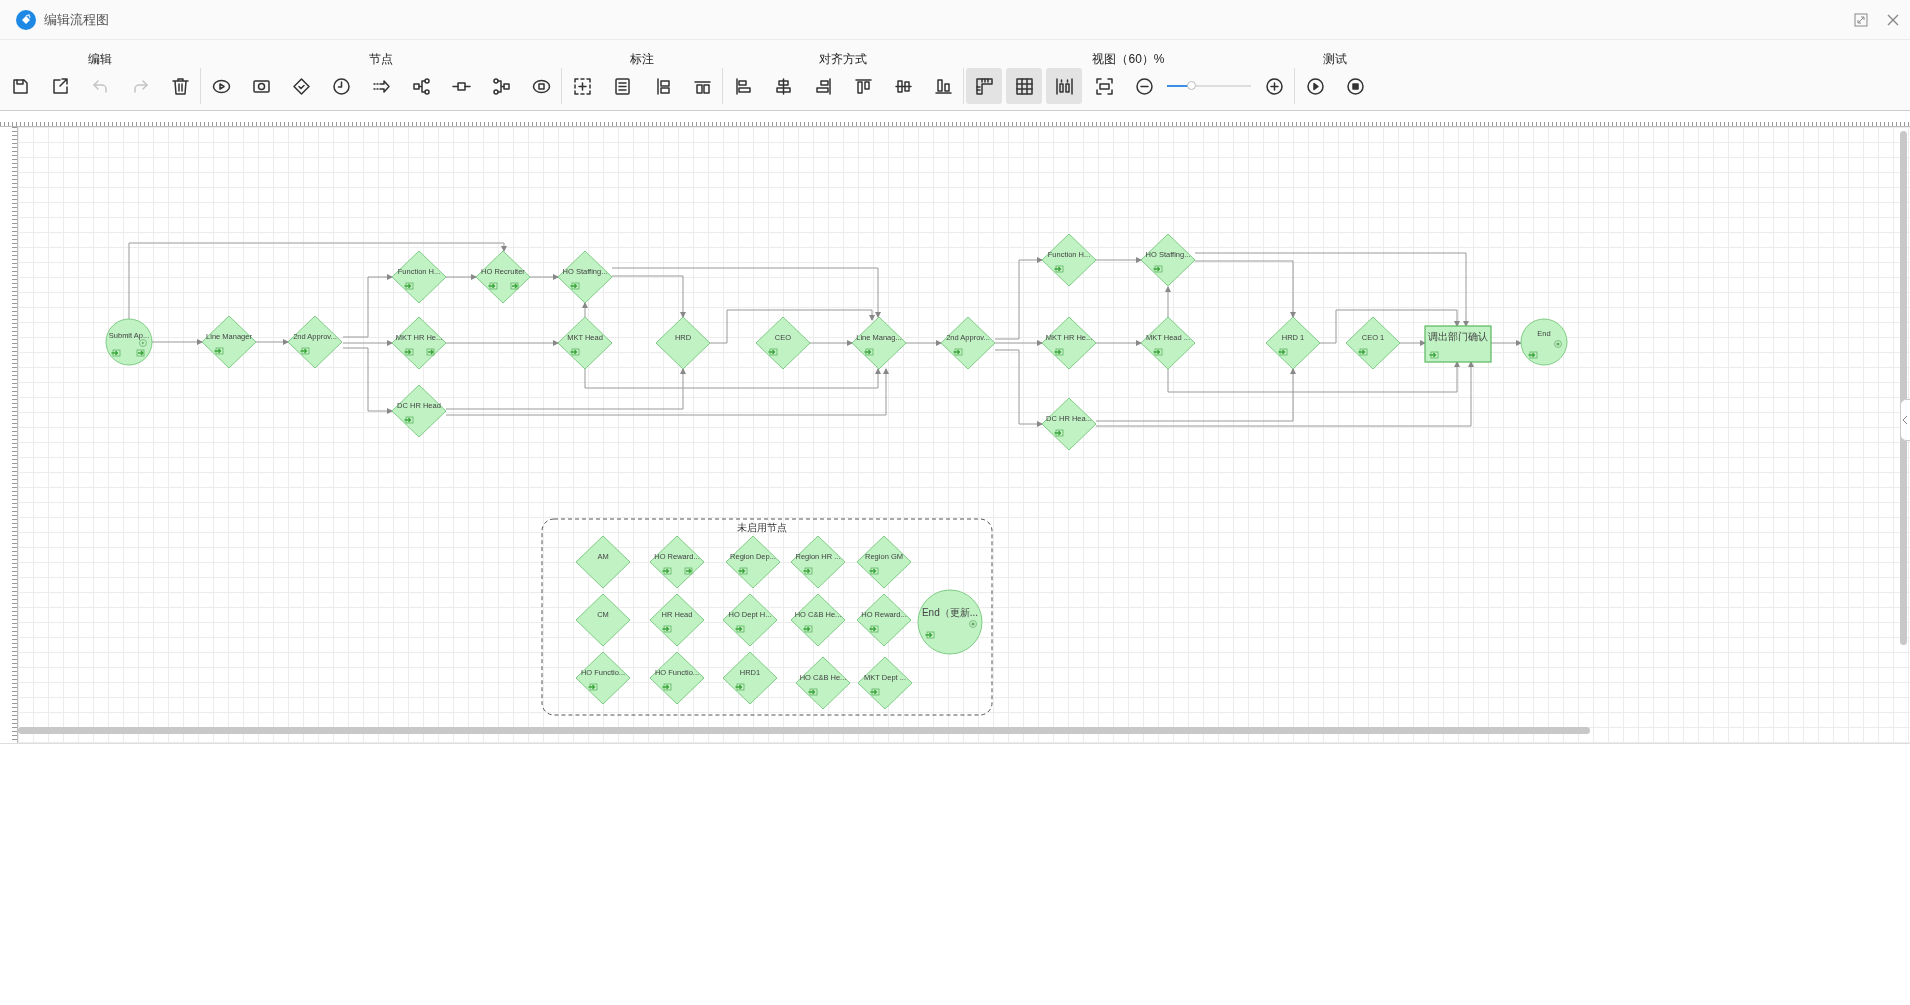 The image size is (1910, 1005). Describe the element at coordinates (100, 59) in the screenshot. I see `toolbar-group-label: 编辑` at that location.